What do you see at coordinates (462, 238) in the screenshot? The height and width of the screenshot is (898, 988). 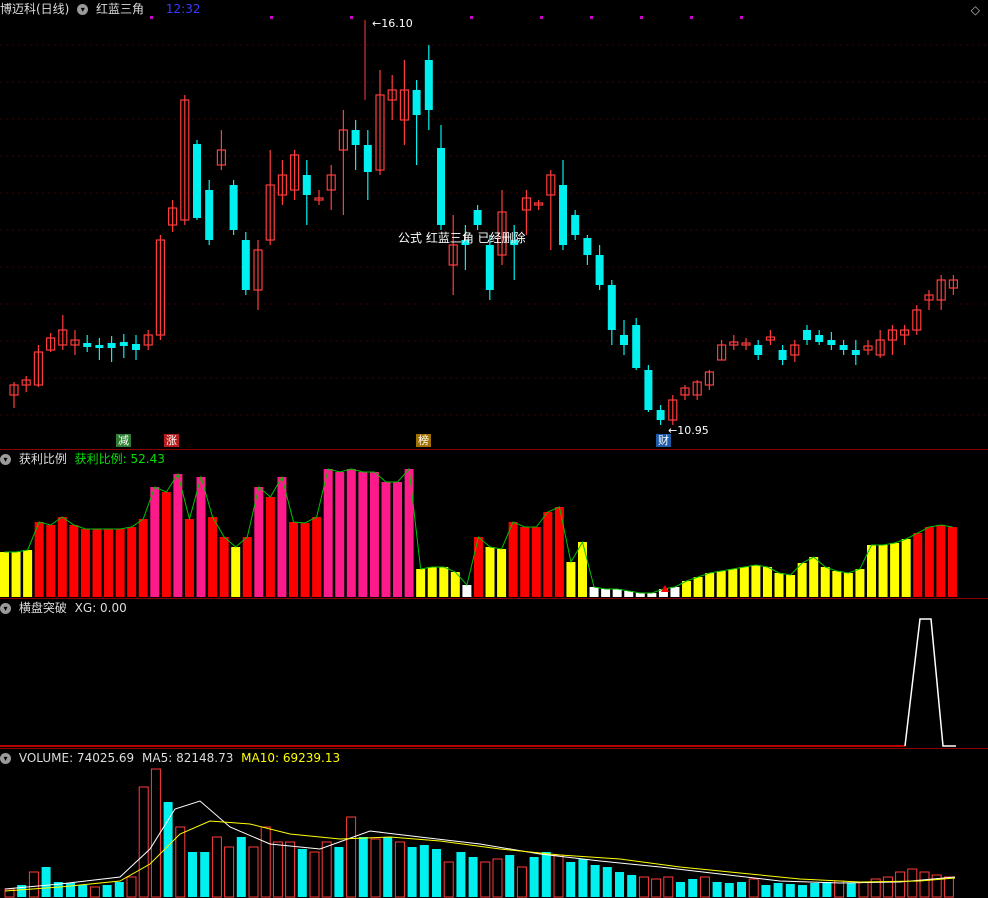 I see `formula-notice: 公式 红蓝三角 已经删除` at bounding box center [462, 238].